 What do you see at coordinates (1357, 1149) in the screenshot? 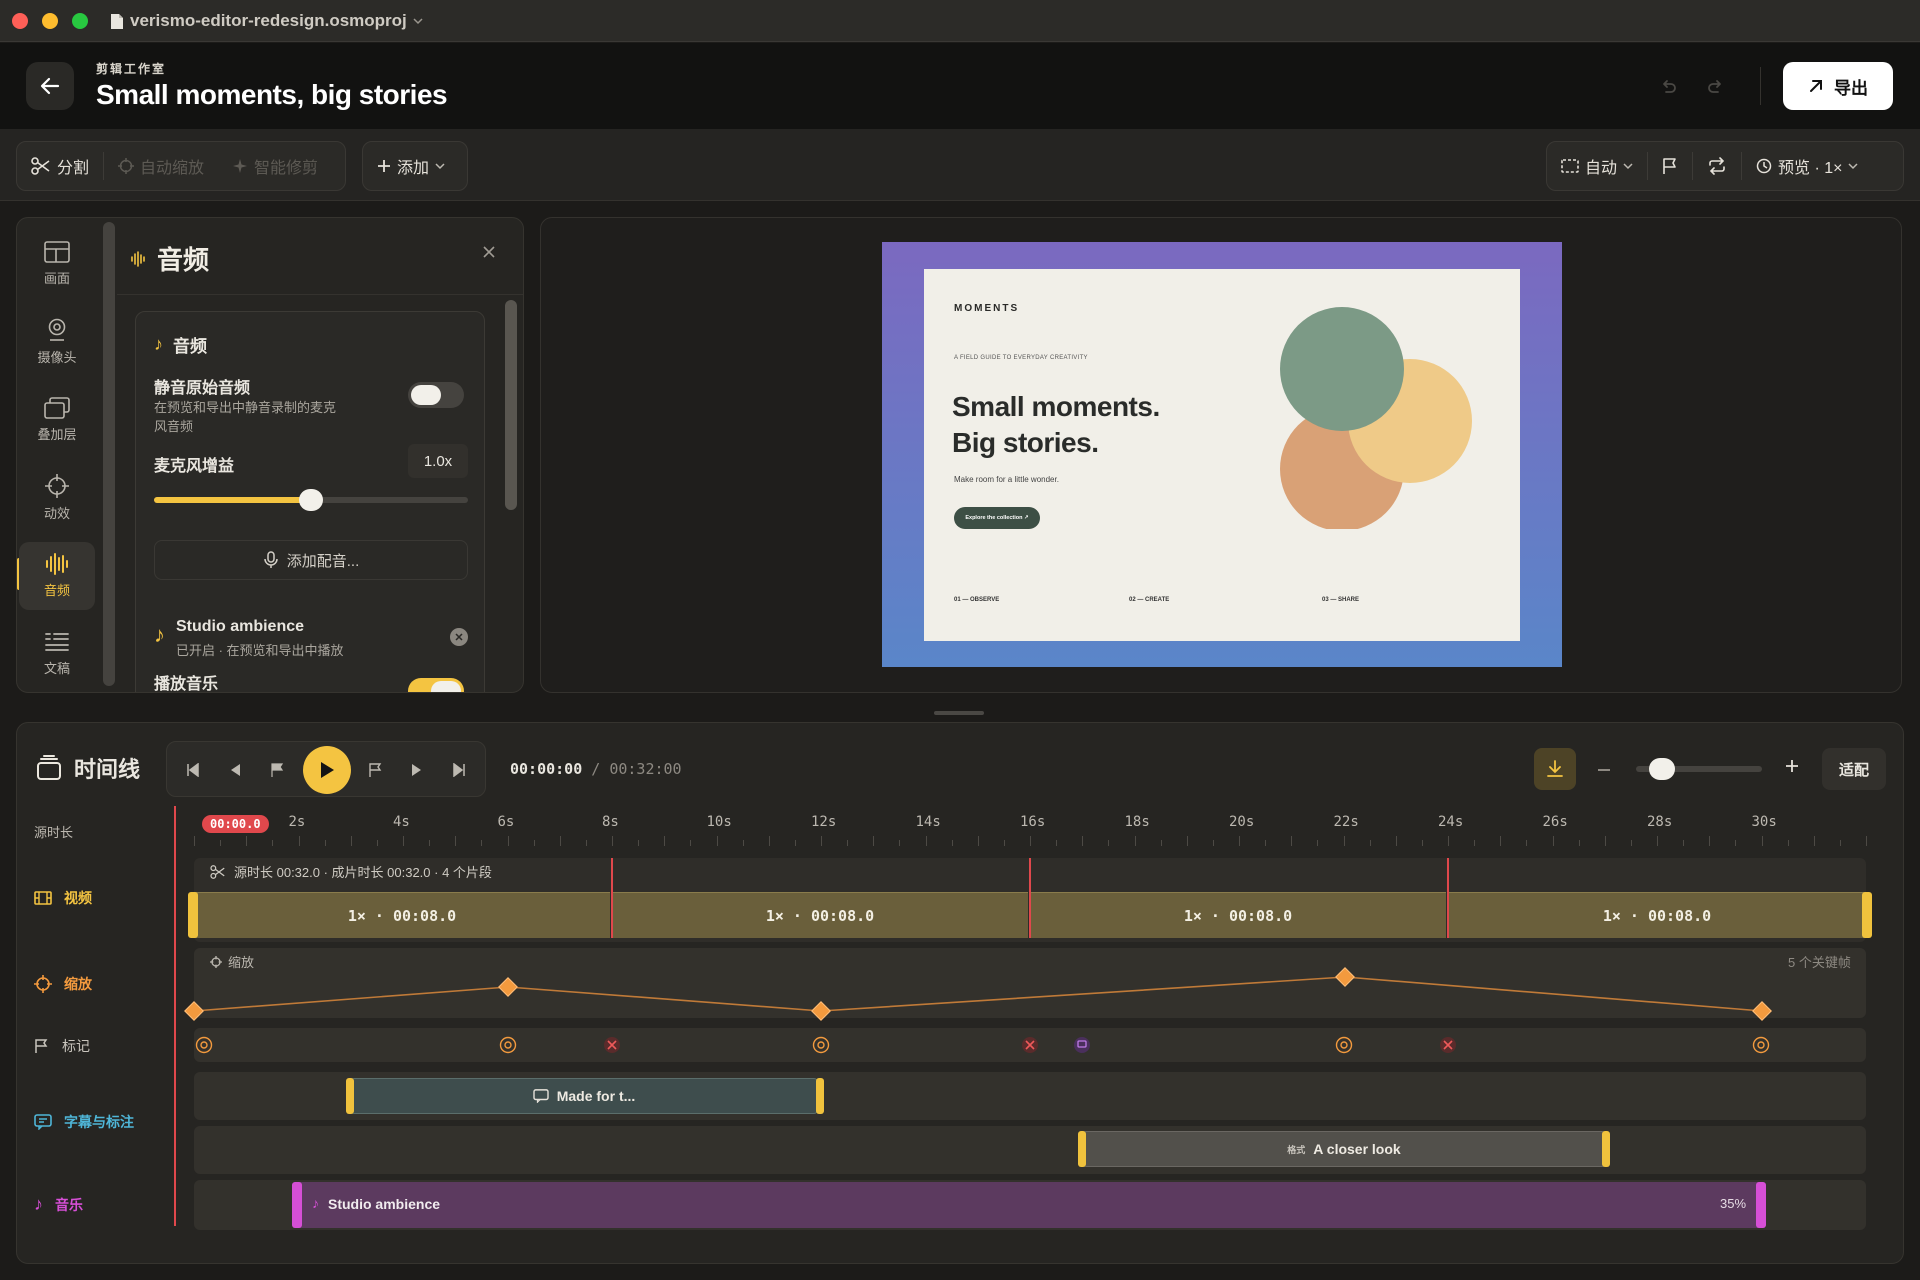
I see `annotation-clip-label: A closer look` at bounding box center [1357, 1149].